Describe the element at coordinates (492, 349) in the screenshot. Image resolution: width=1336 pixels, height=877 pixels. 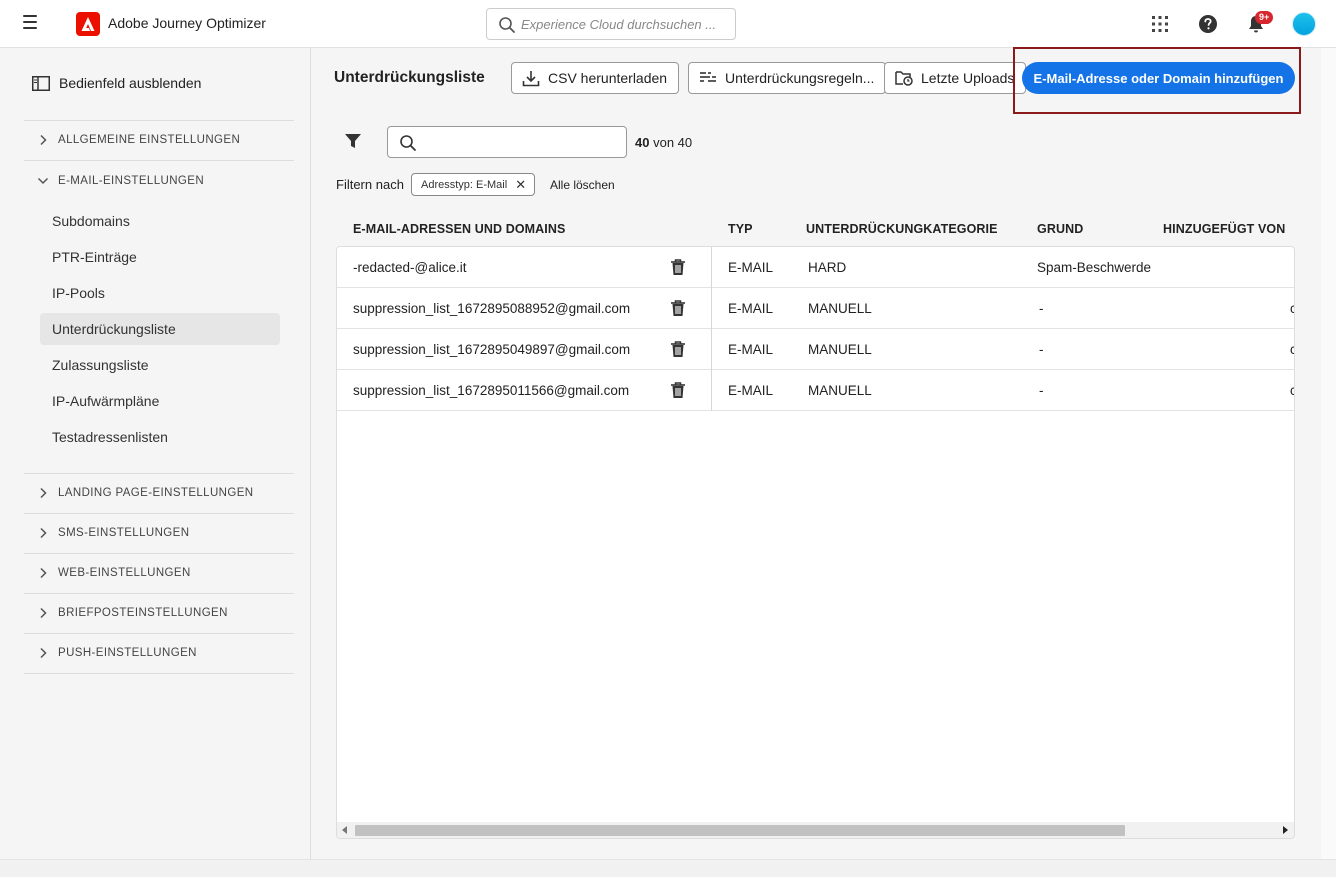
I see `cell-address: suppression_list_1672895049897@gmail.com` at that location.